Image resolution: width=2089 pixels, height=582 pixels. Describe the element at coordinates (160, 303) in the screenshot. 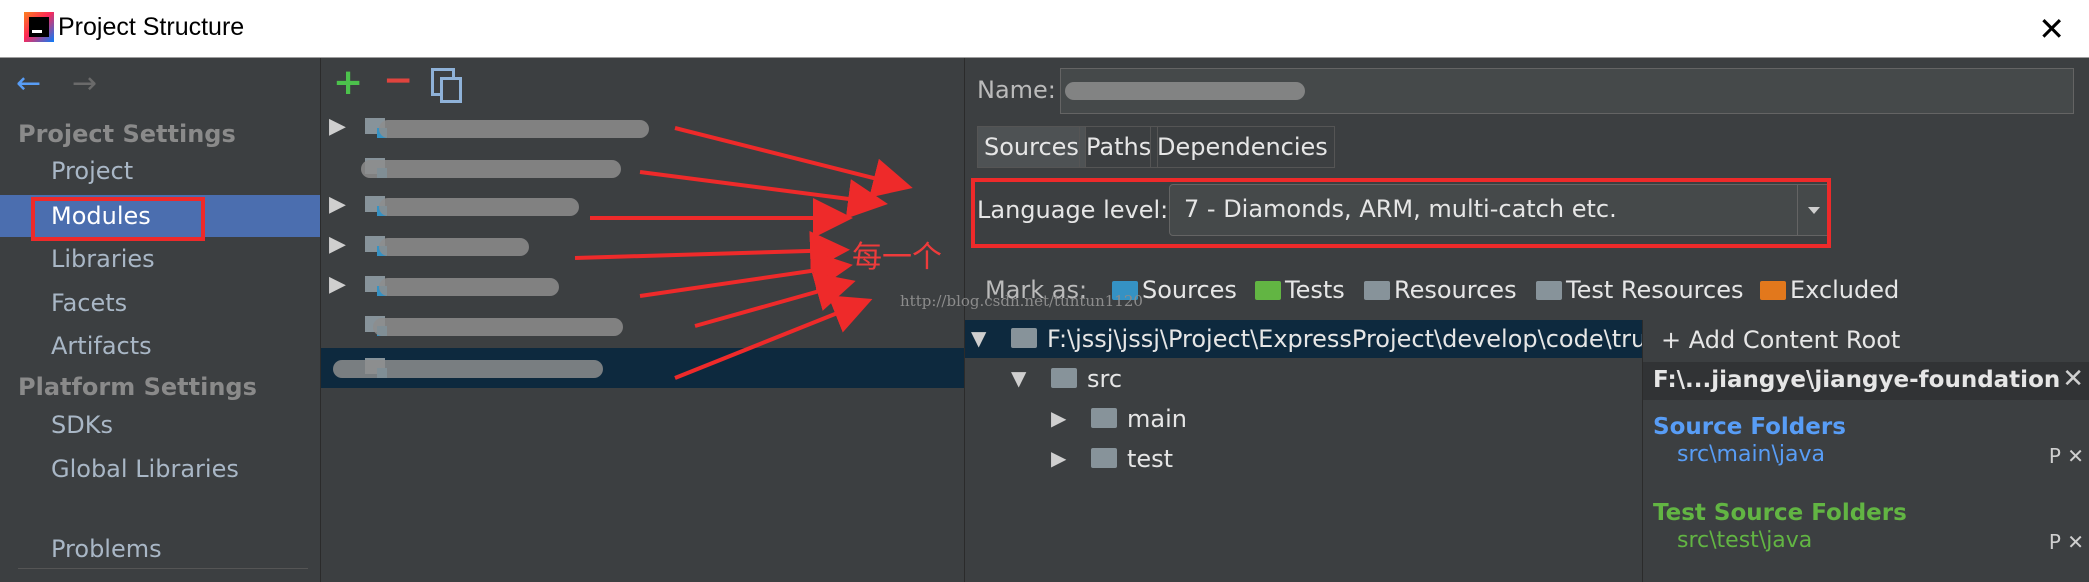

I see `sidebar-item-facets: Facets` at that location.